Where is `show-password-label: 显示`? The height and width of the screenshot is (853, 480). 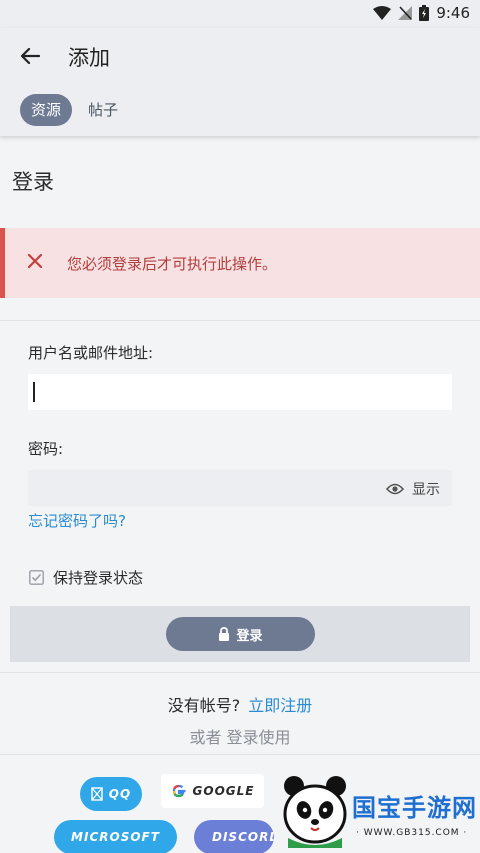 show-password-label: 显示 is located at coordinates (426, 490).